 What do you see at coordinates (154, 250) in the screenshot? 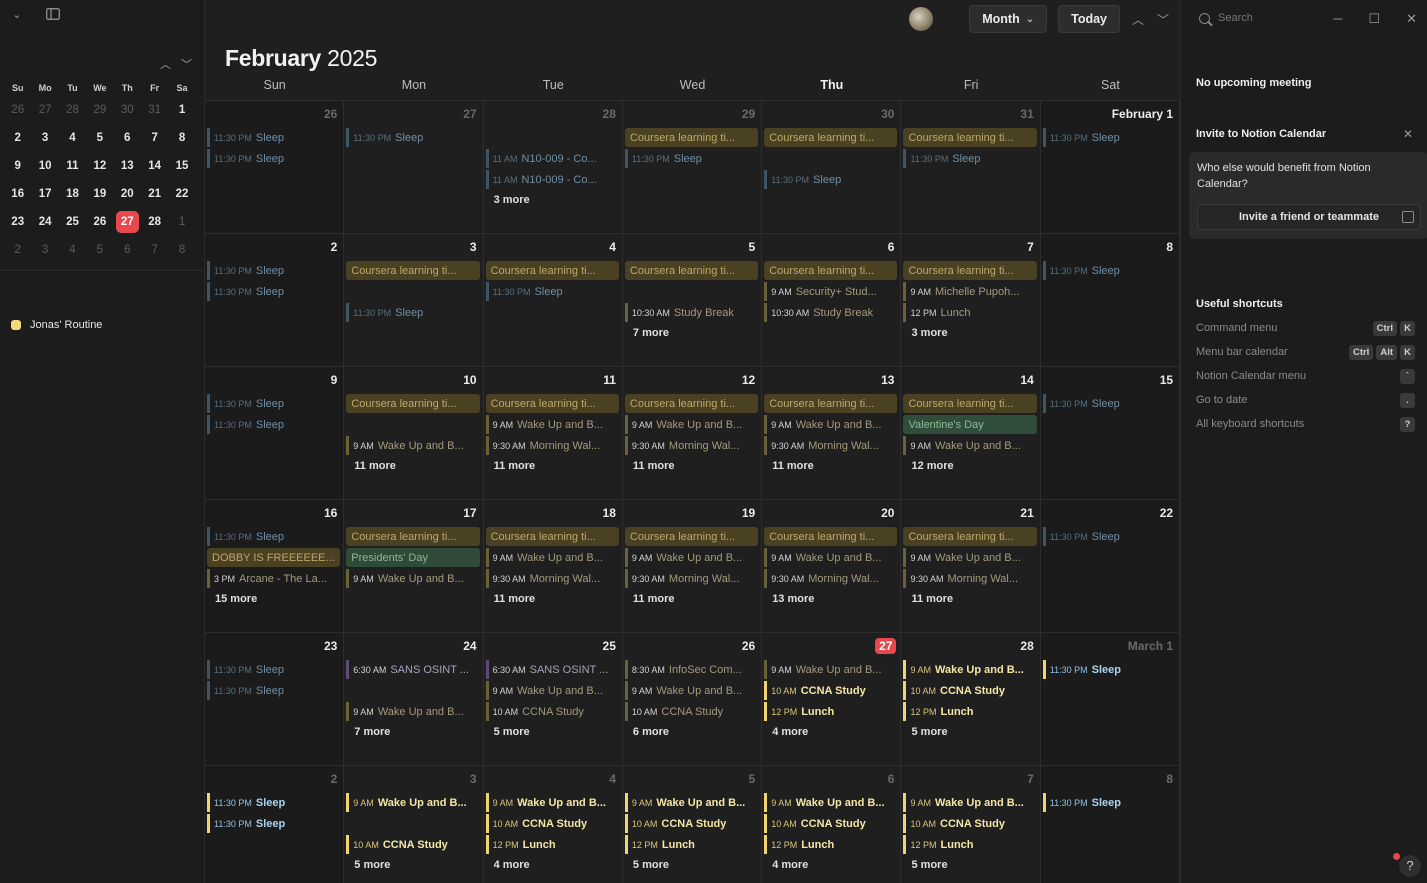
I see `mini-day: 7` at bounding box center [154, 250].